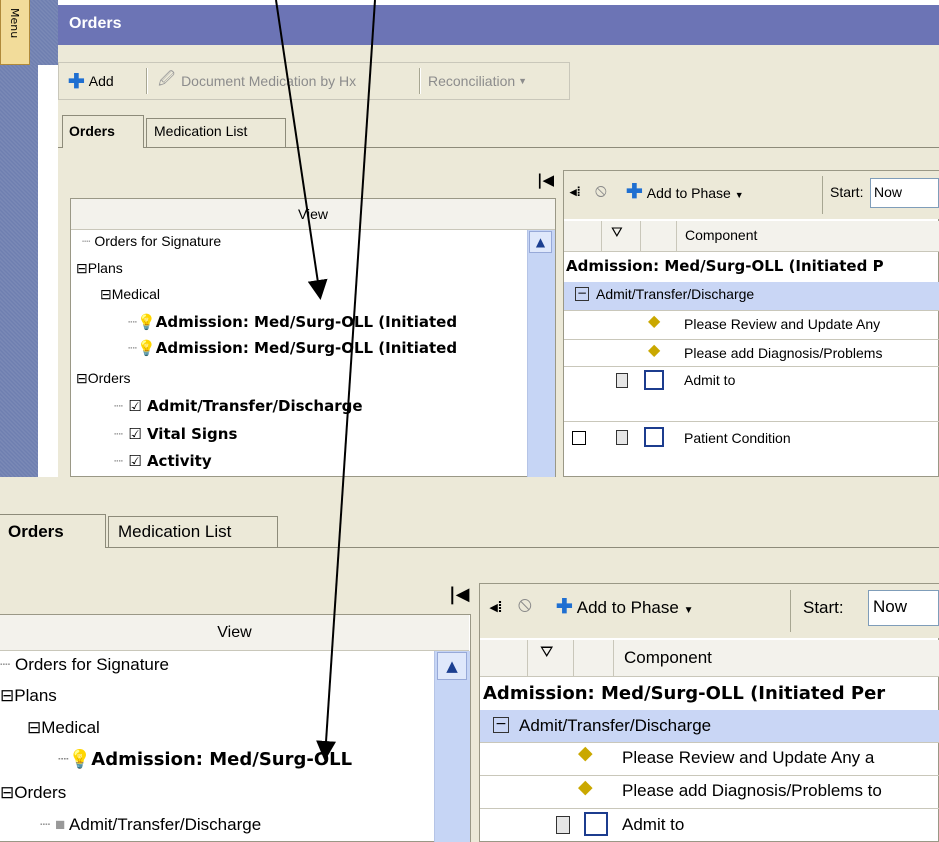 The height and width of the screenshot is (842, 939). I want to click on tree-item-label: Activity, so click(179, 461).